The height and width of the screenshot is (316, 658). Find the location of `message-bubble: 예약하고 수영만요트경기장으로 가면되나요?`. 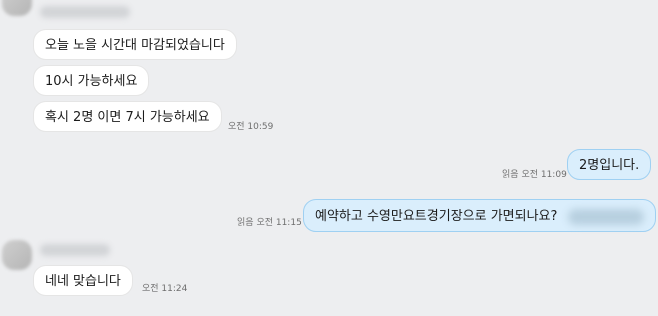

message-bubble: 예약하고 수영만요트경기장으로 가면되나요? is located at coordinates (479, 215).